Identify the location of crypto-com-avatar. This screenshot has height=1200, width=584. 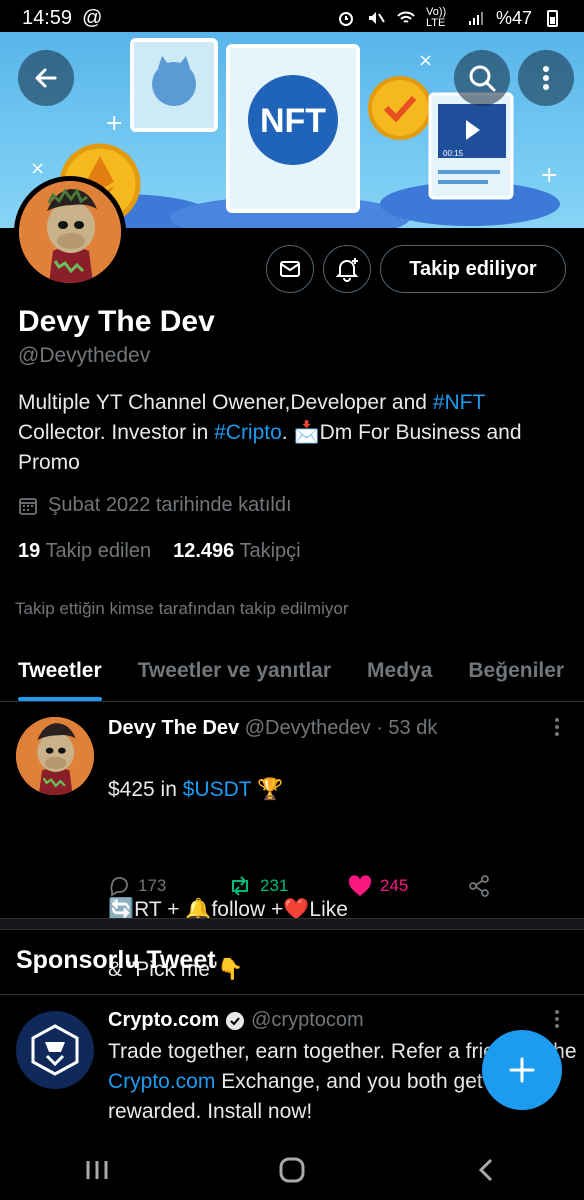
(55, 1050).